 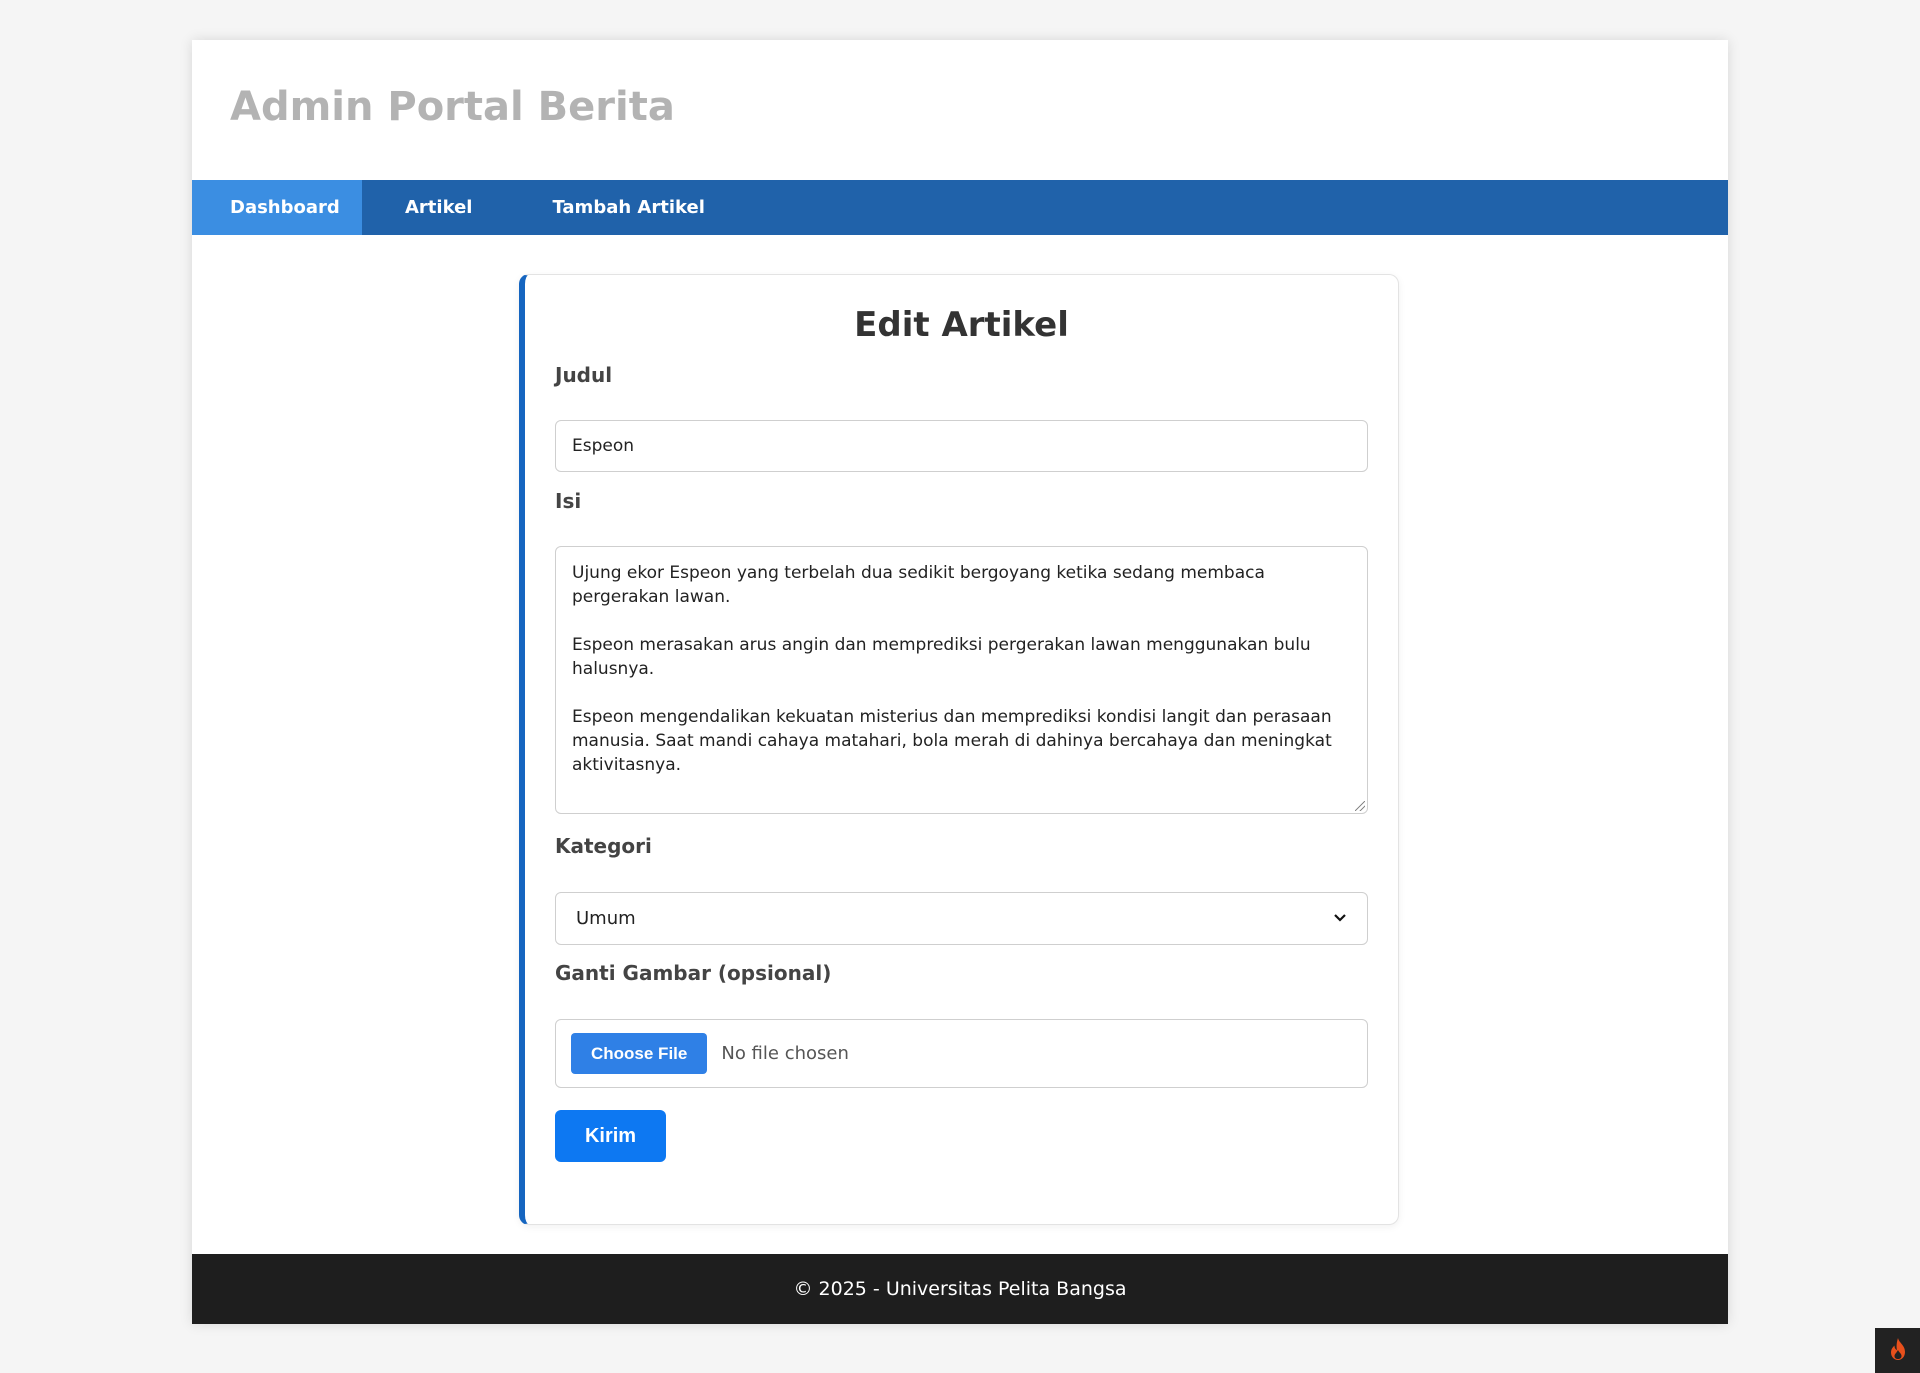 I want to click on gambar-file-input: Choose File No file chosen, so click(x=961, y=1053).